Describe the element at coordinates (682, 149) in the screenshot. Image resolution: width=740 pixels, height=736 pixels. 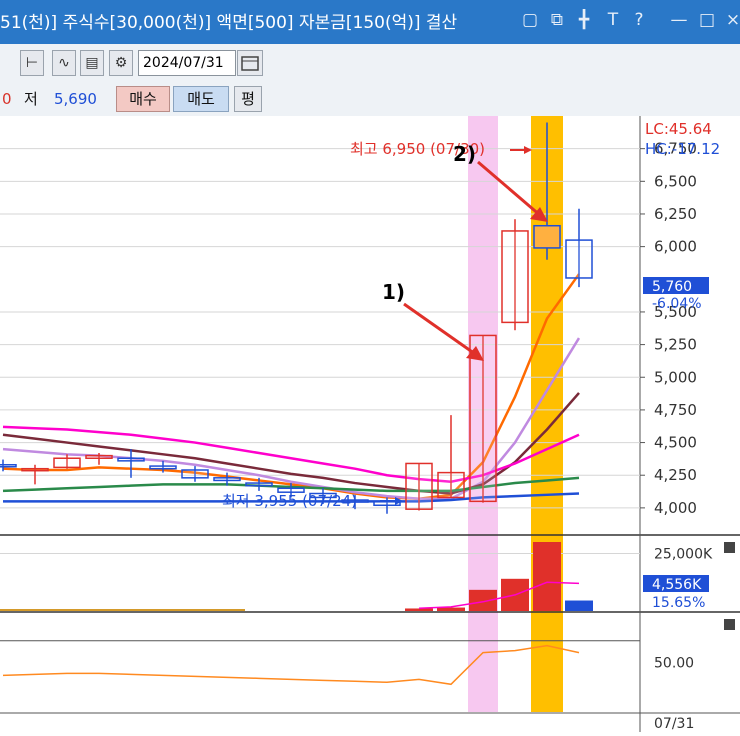
I see `hc-label: HC:-17.12` at that location.